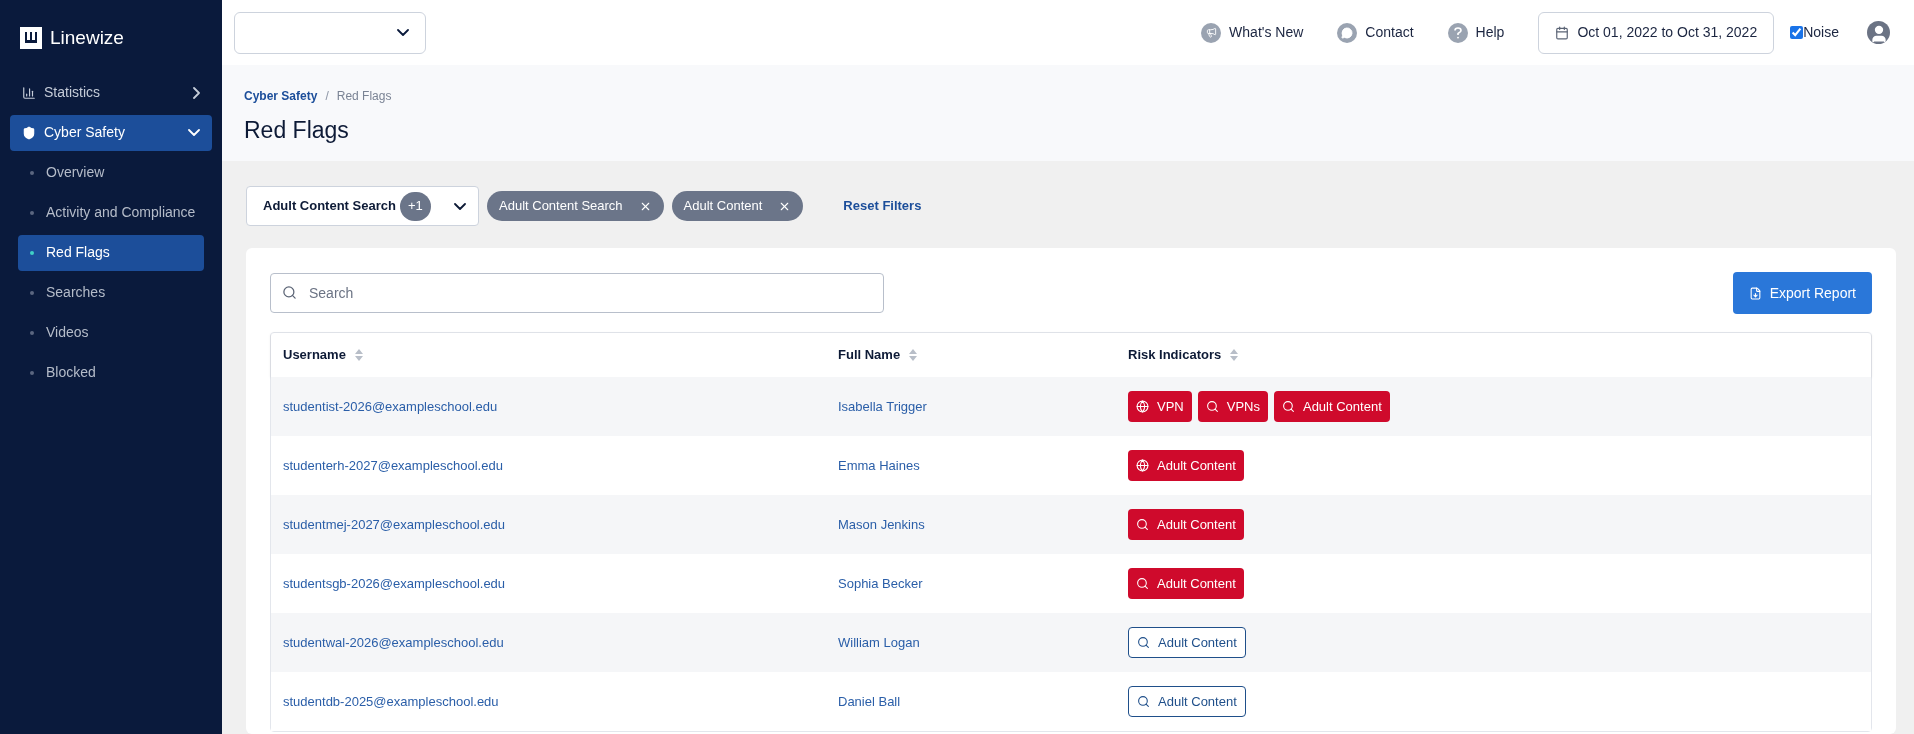 This screenshot has height=734, width=1914. What do you see at coordinates (1878, 32) in the screenshot?
I see `avatar-icon` at bounding box center [1878, 32].